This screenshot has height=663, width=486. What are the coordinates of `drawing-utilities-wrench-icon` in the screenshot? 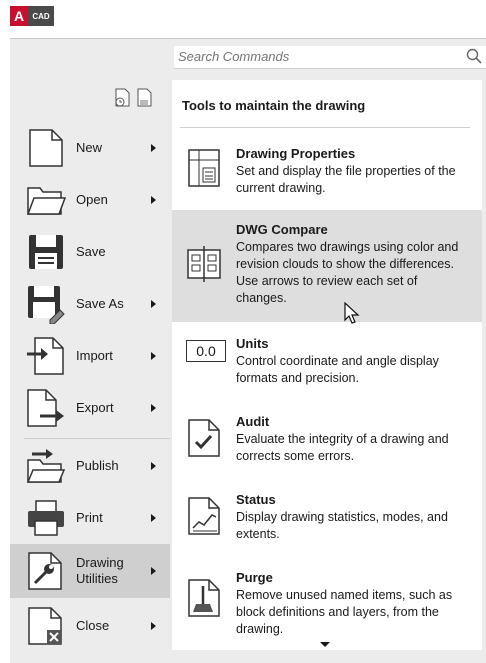 It's located at (46, 571).